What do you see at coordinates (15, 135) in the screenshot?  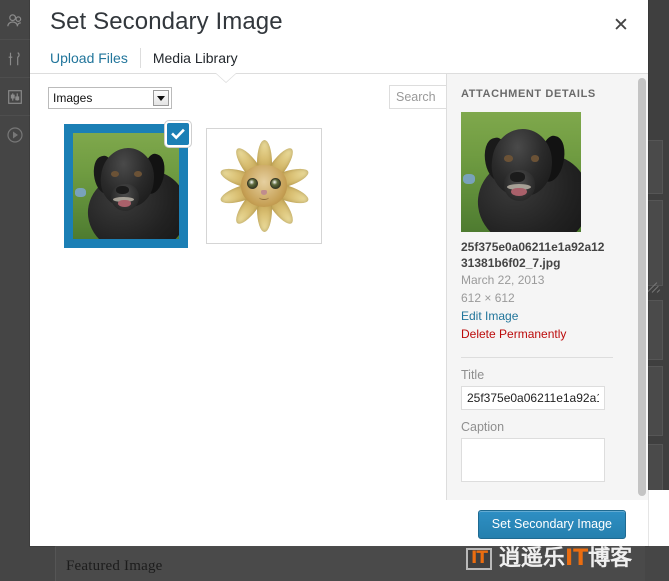 I see `collapse-menu-icon` at bounding box center [15, 135].